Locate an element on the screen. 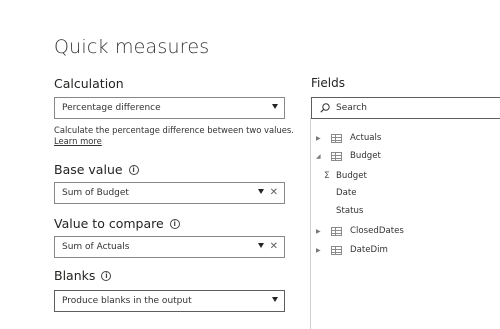 This screenshot has height=329, width=500. base-value-label-text: Base value is located at coordinates (88, 169).